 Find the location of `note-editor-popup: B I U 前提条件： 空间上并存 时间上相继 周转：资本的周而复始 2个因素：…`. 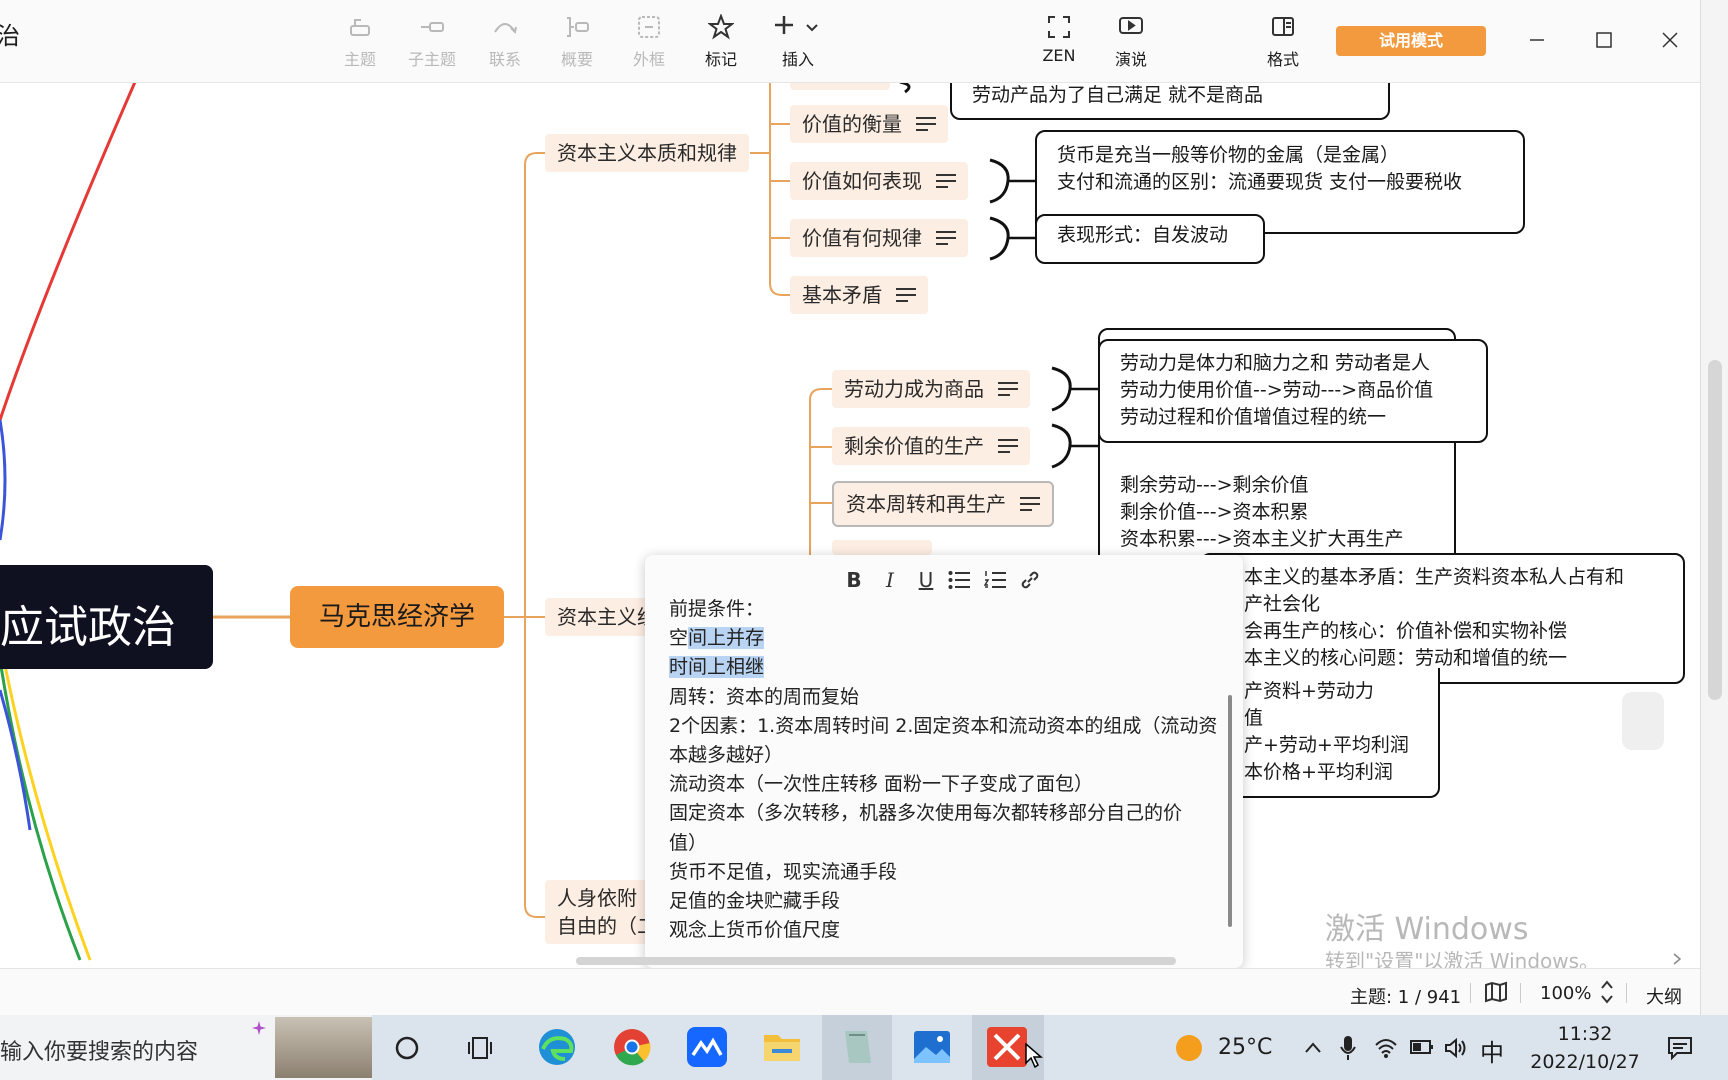

note-editor-popup: B I U 前提条件： 空间上并存 时间上相继 周转：资本的周而复始 2个因素：… is located at coordinates (944, 761).